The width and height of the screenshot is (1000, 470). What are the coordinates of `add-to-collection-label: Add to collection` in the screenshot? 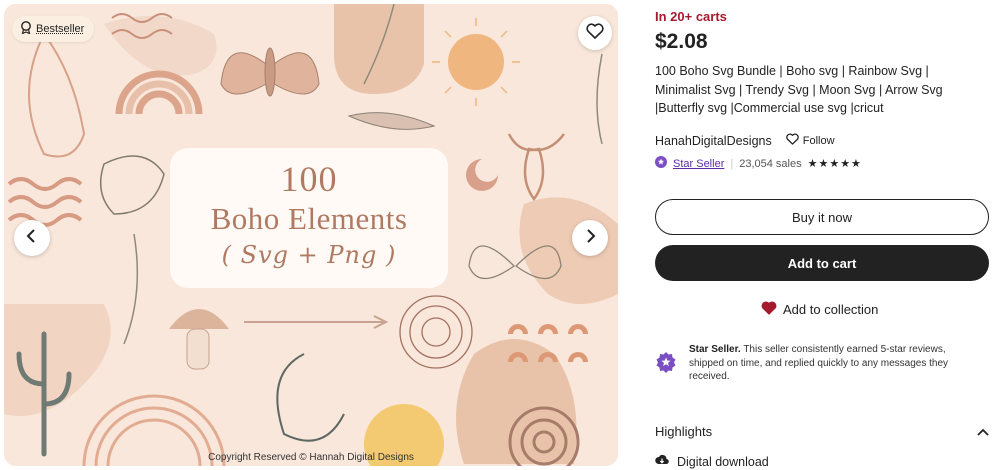 It's located at (831, 309).